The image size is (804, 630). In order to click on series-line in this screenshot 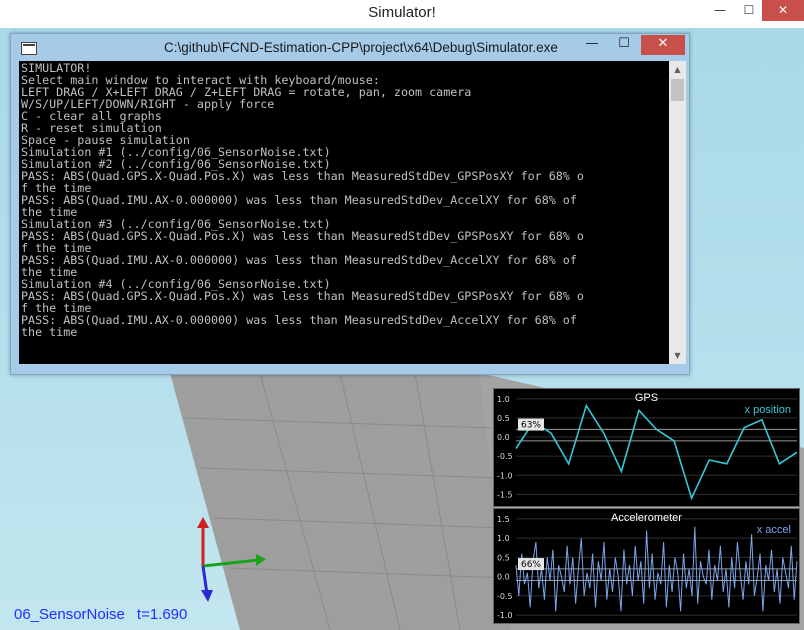, I will do `click(656, 452)`.